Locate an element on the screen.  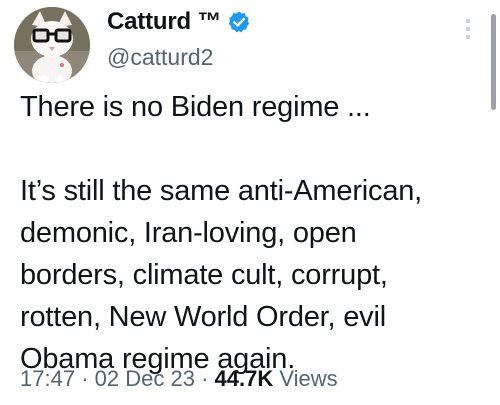
avatar is located at coordinates (52, 45).